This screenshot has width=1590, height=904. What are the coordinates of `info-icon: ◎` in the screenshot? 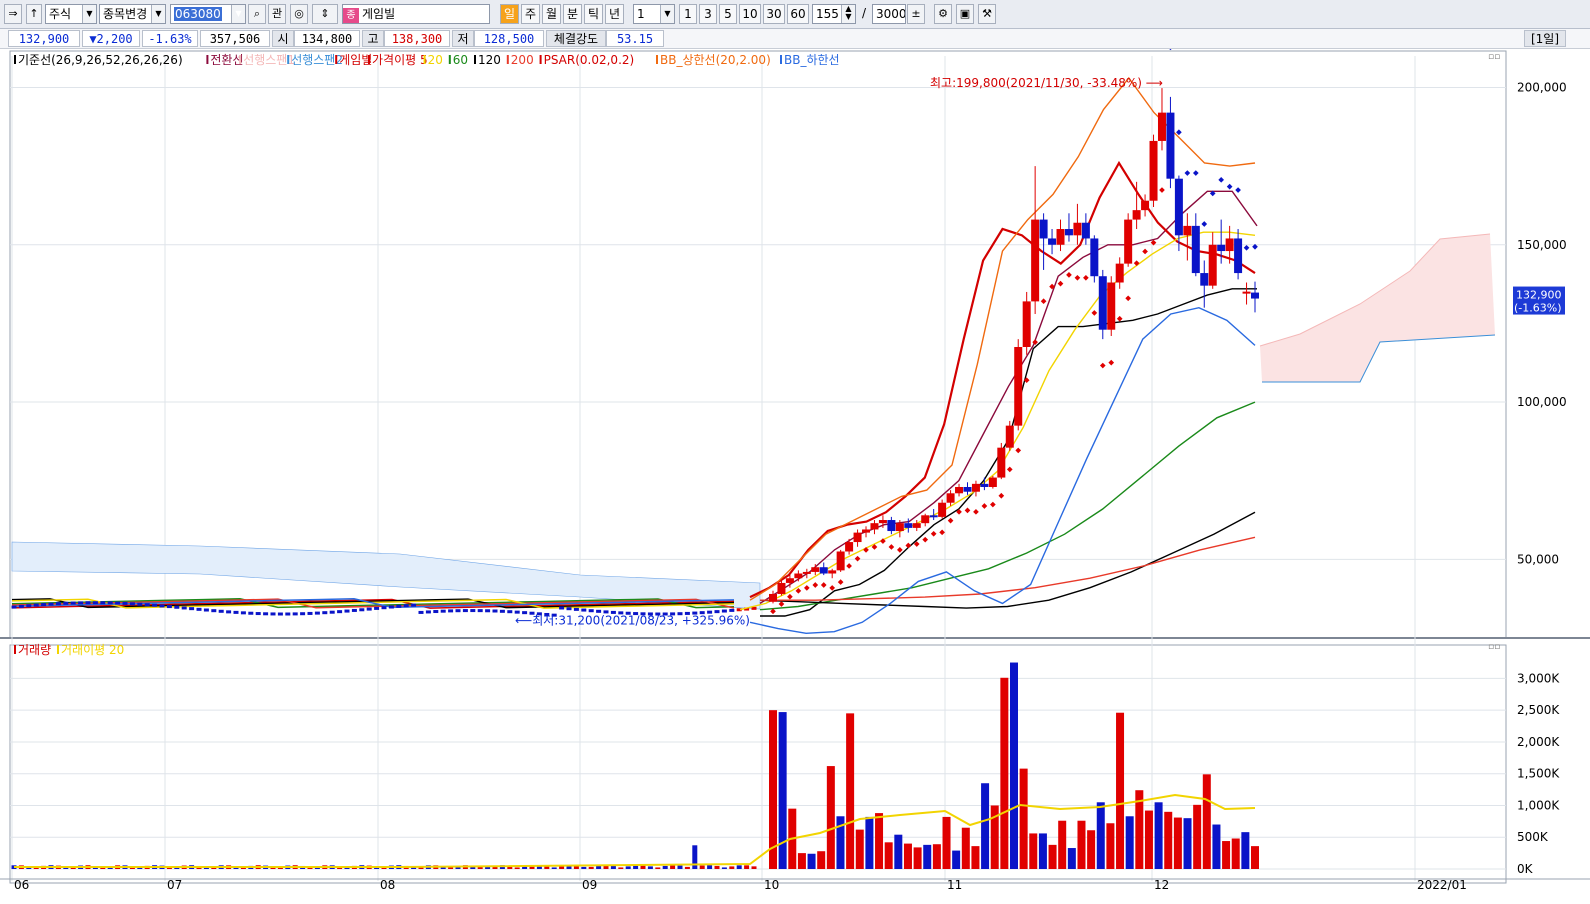 It's located at (299, 14).